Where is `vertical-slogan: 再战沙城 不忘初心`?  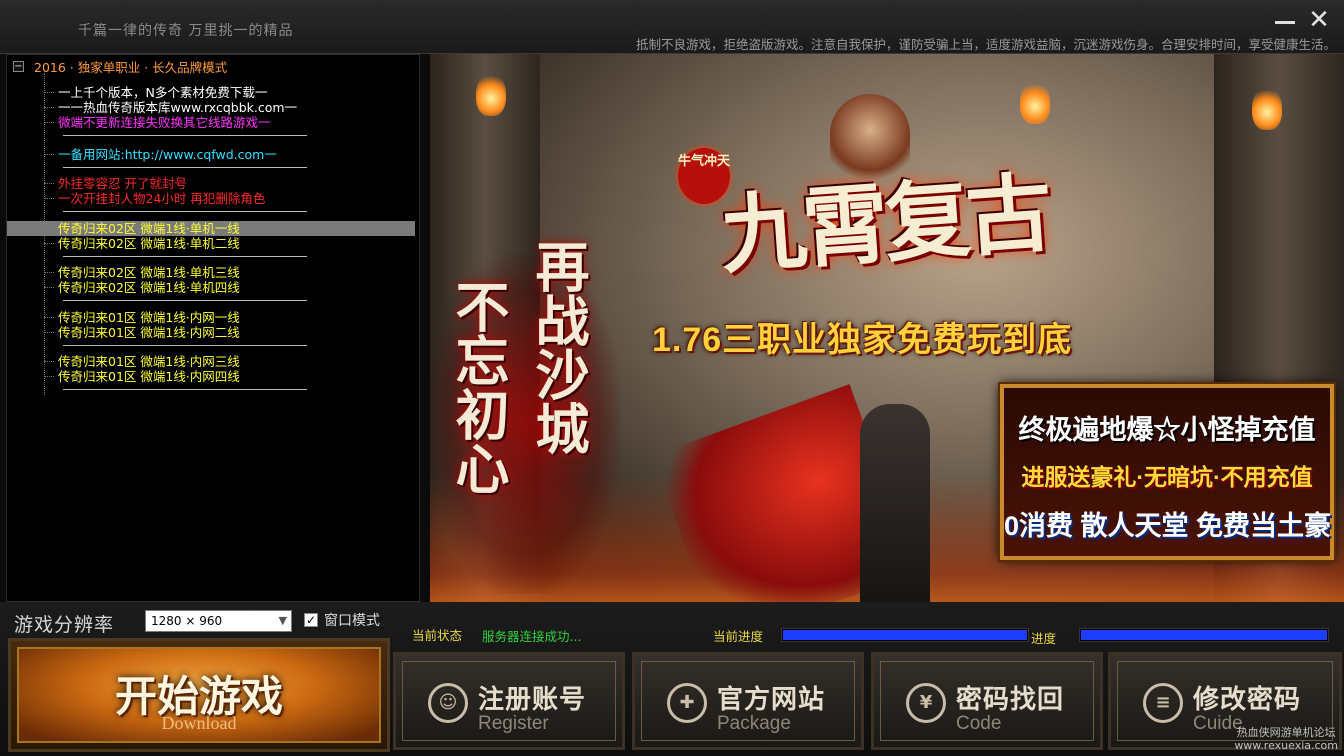 vertical-slogan: 再战沙城 不忘初心 is located at coordinates (523, 409).